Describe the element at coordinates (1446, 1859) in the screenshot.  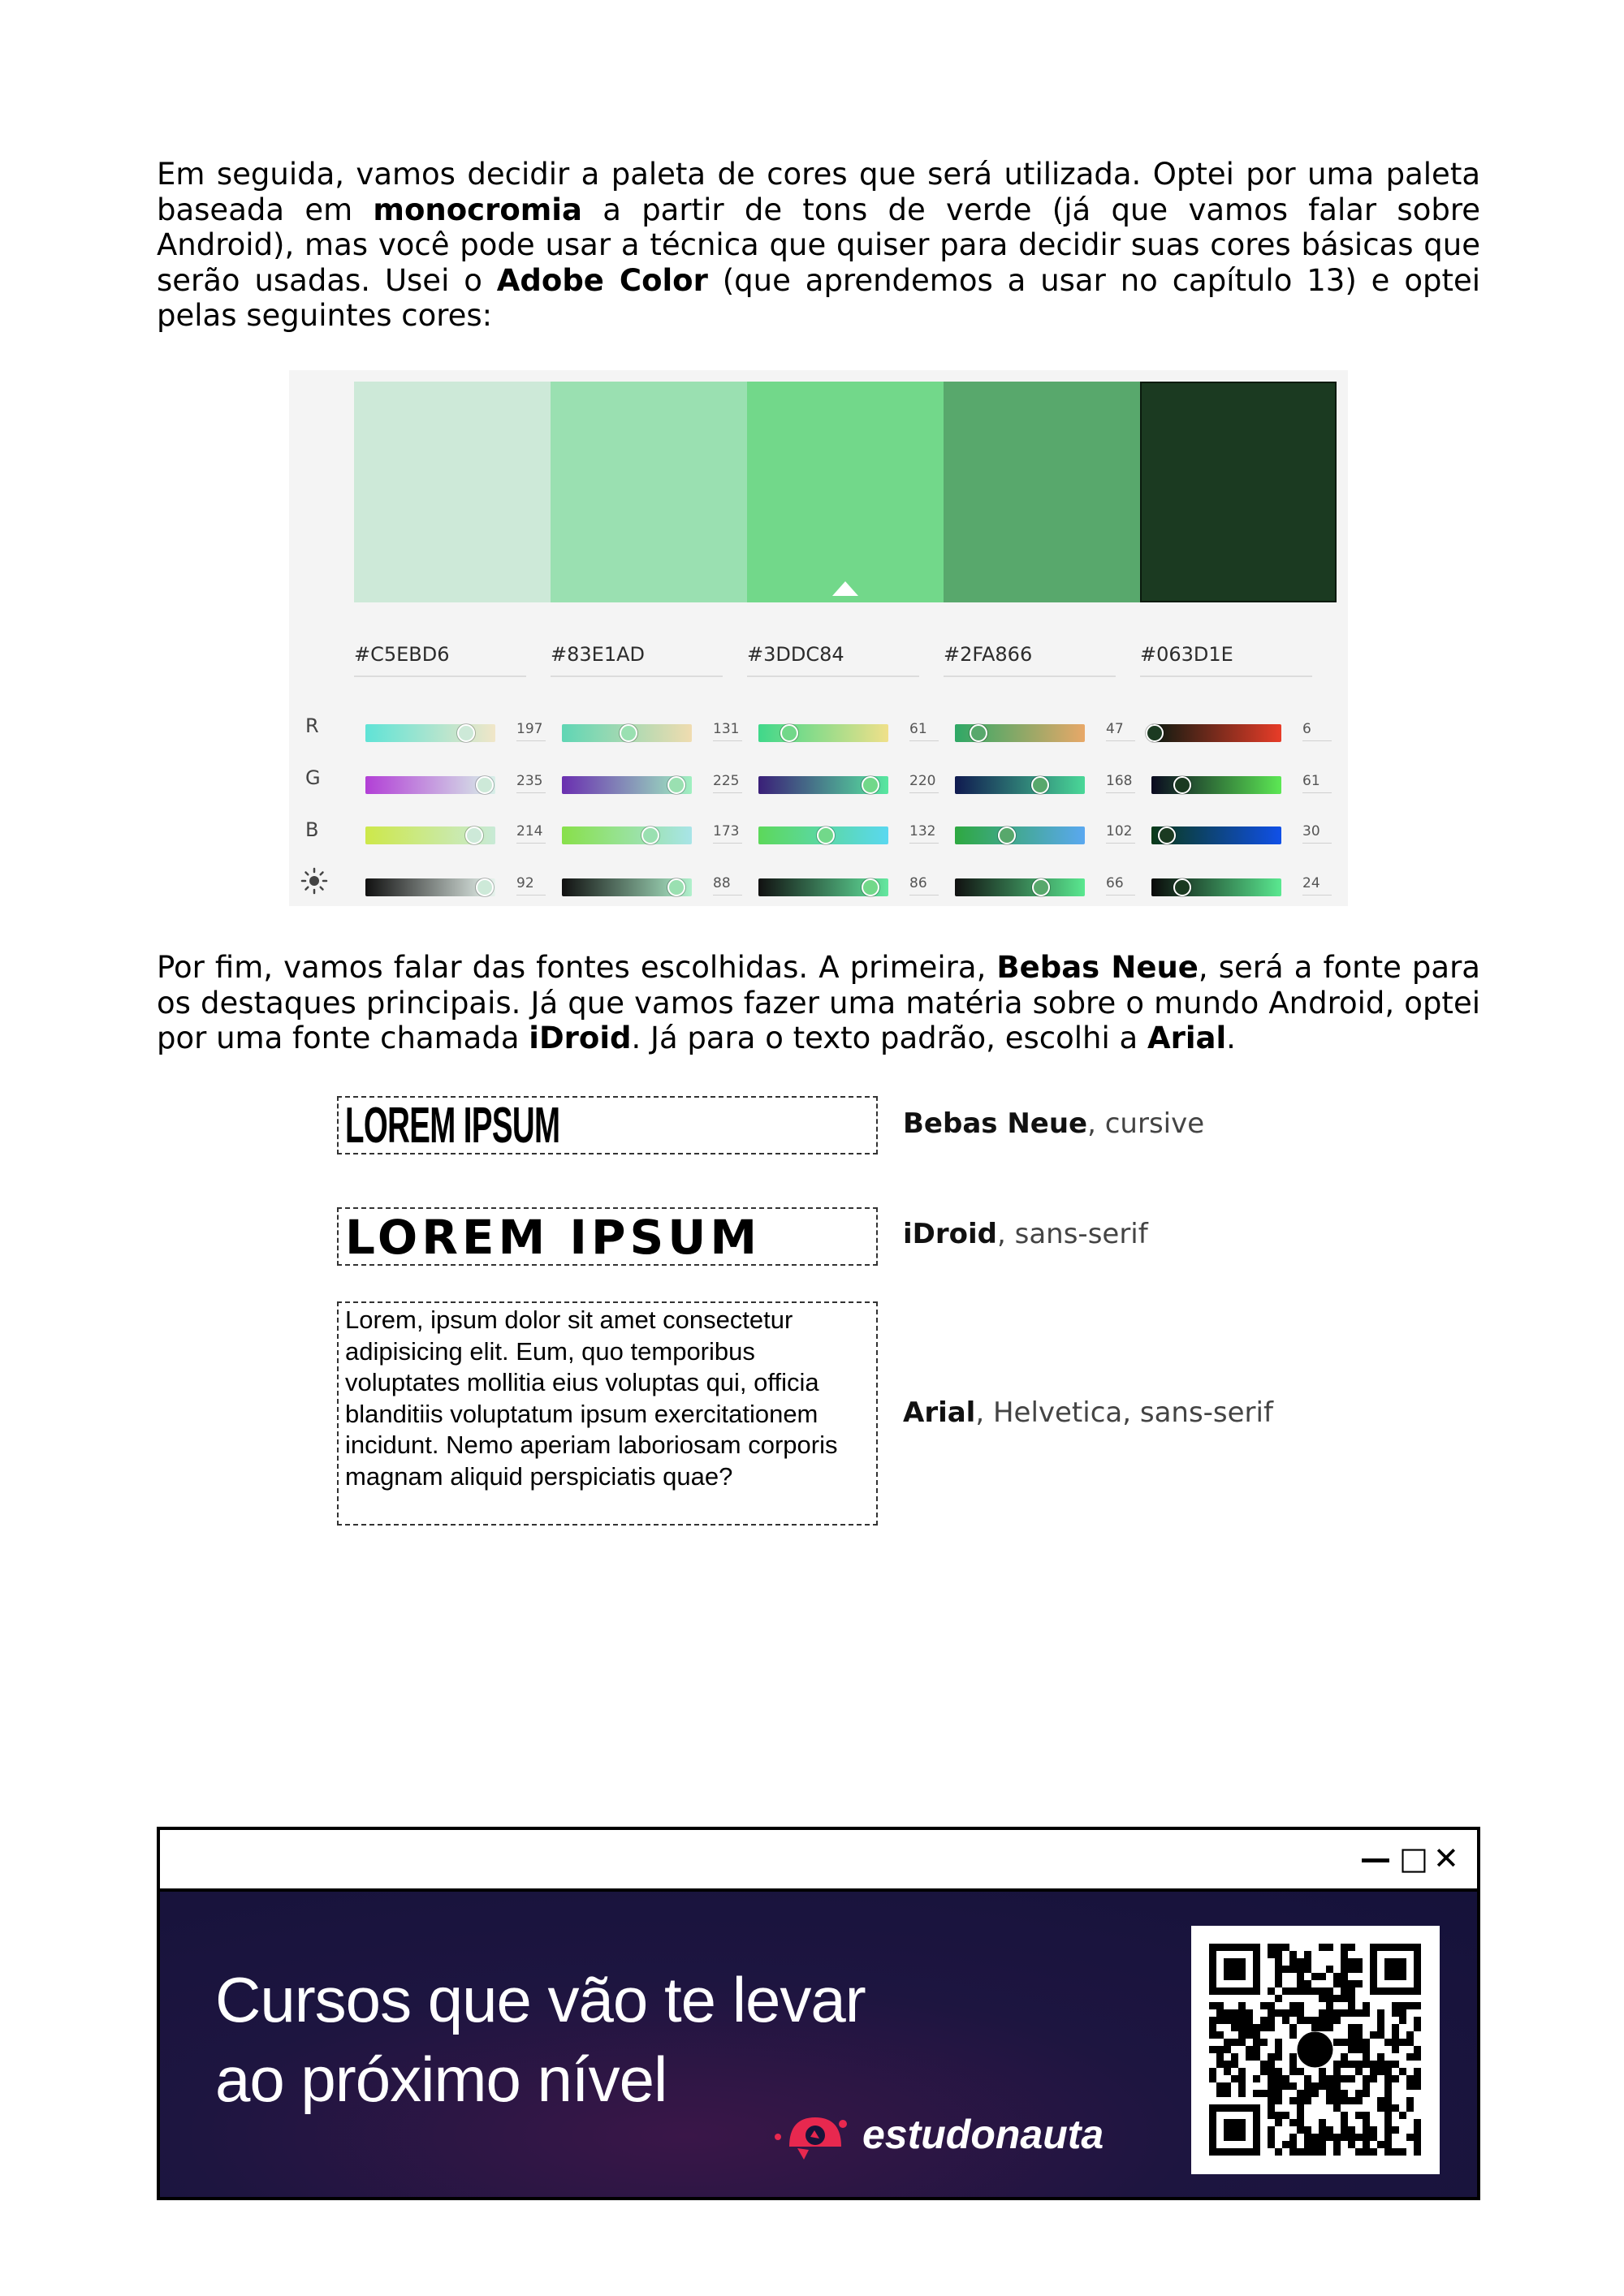
I see `close-icon: ✕` at that location.